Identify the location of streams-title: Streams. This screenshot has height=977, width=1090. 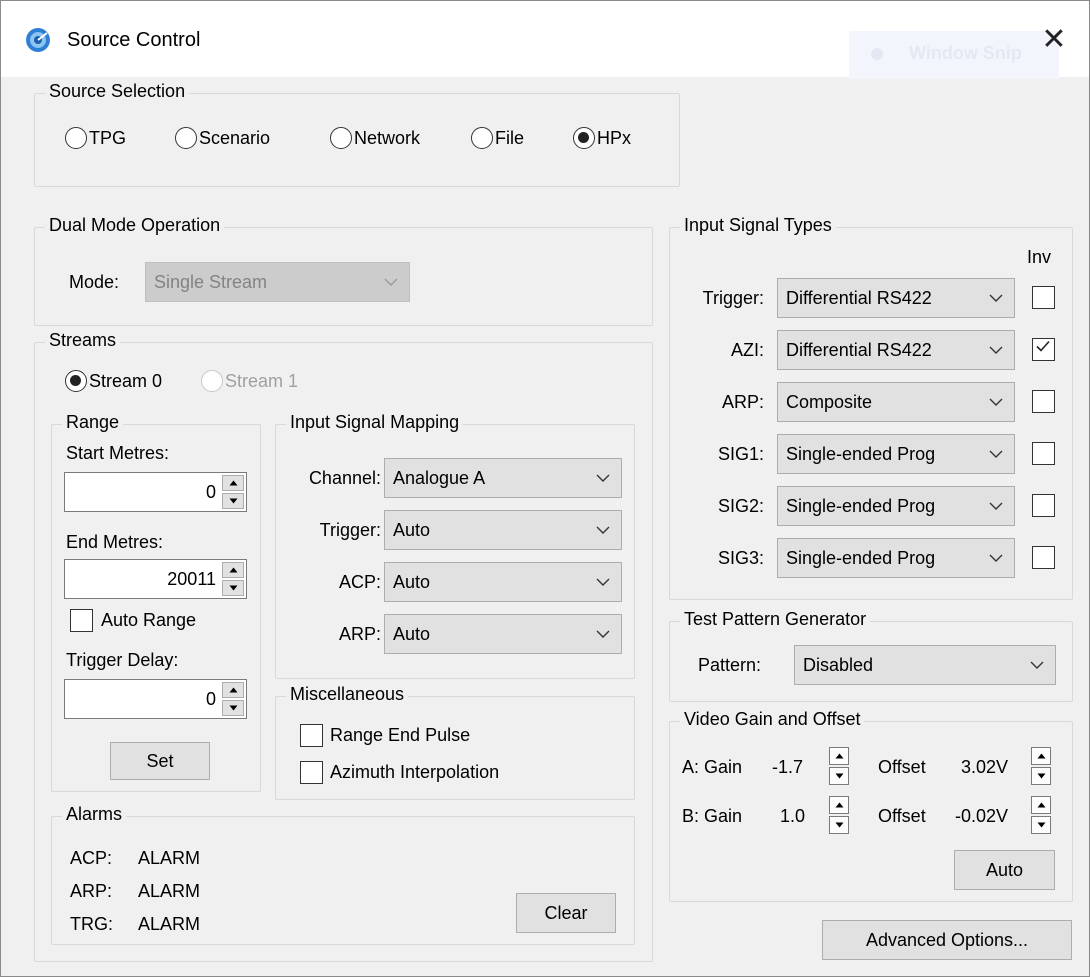
(83, 340).